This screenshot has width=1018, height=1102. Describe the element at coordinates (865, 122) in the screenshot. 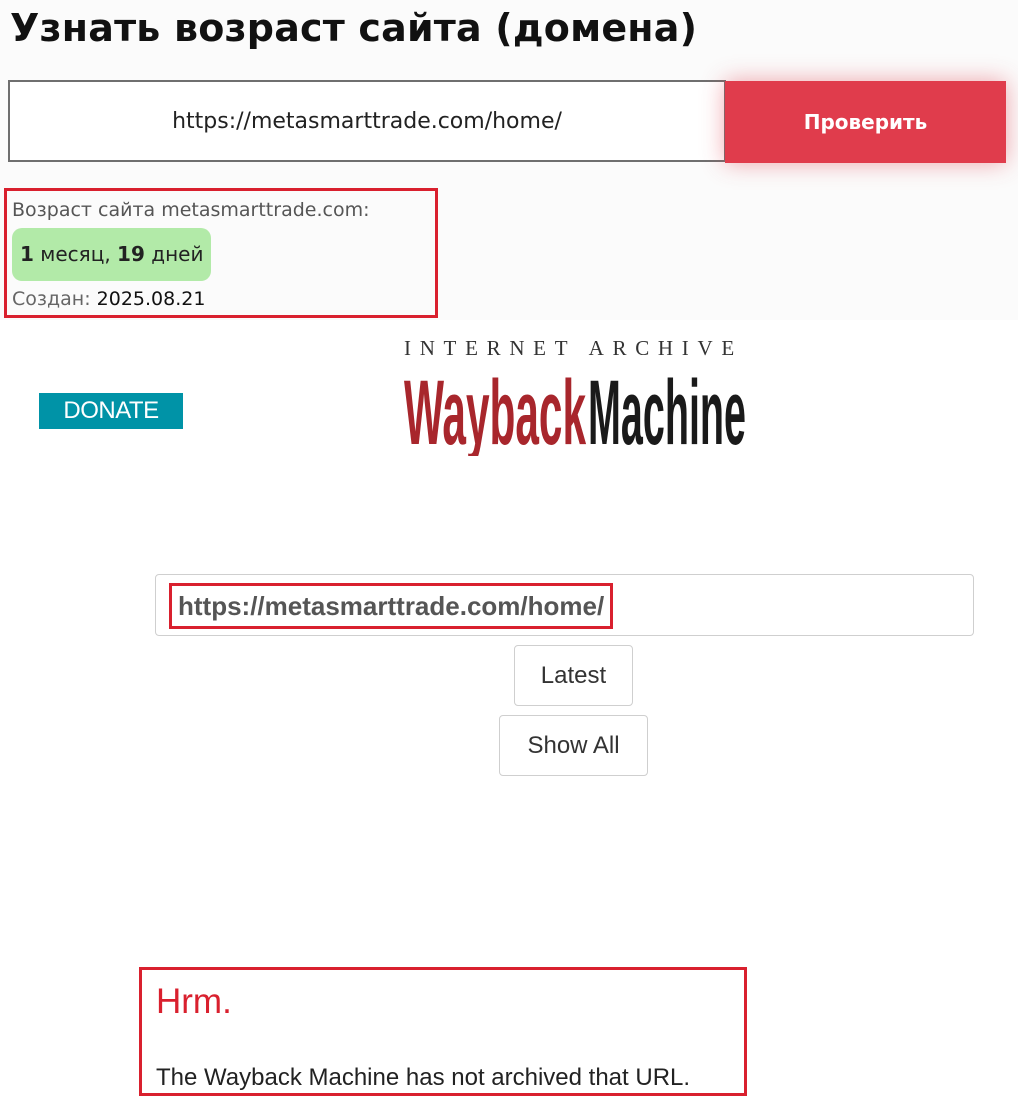

I see `check-button: Проверить` at that location.